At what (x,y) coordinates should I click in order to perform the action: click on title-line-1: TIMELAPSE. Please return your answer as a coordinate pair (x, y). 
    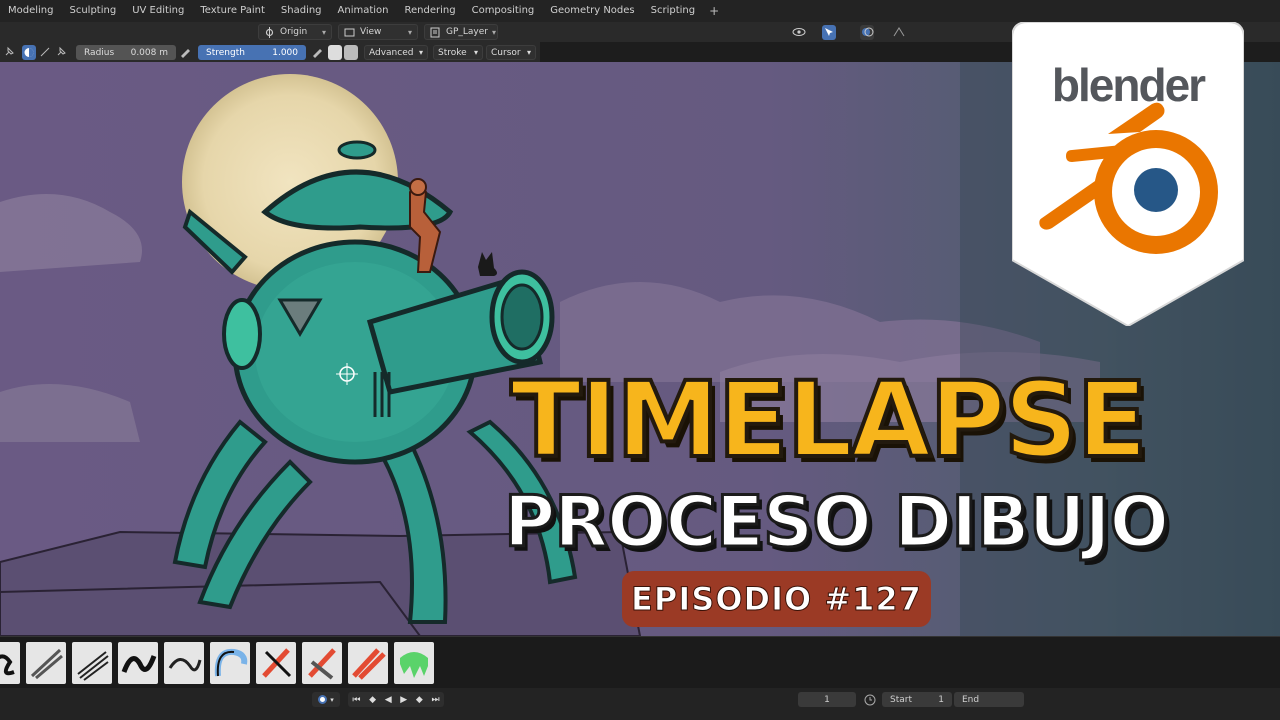
    Looking at the image, I should click on (828, 420).